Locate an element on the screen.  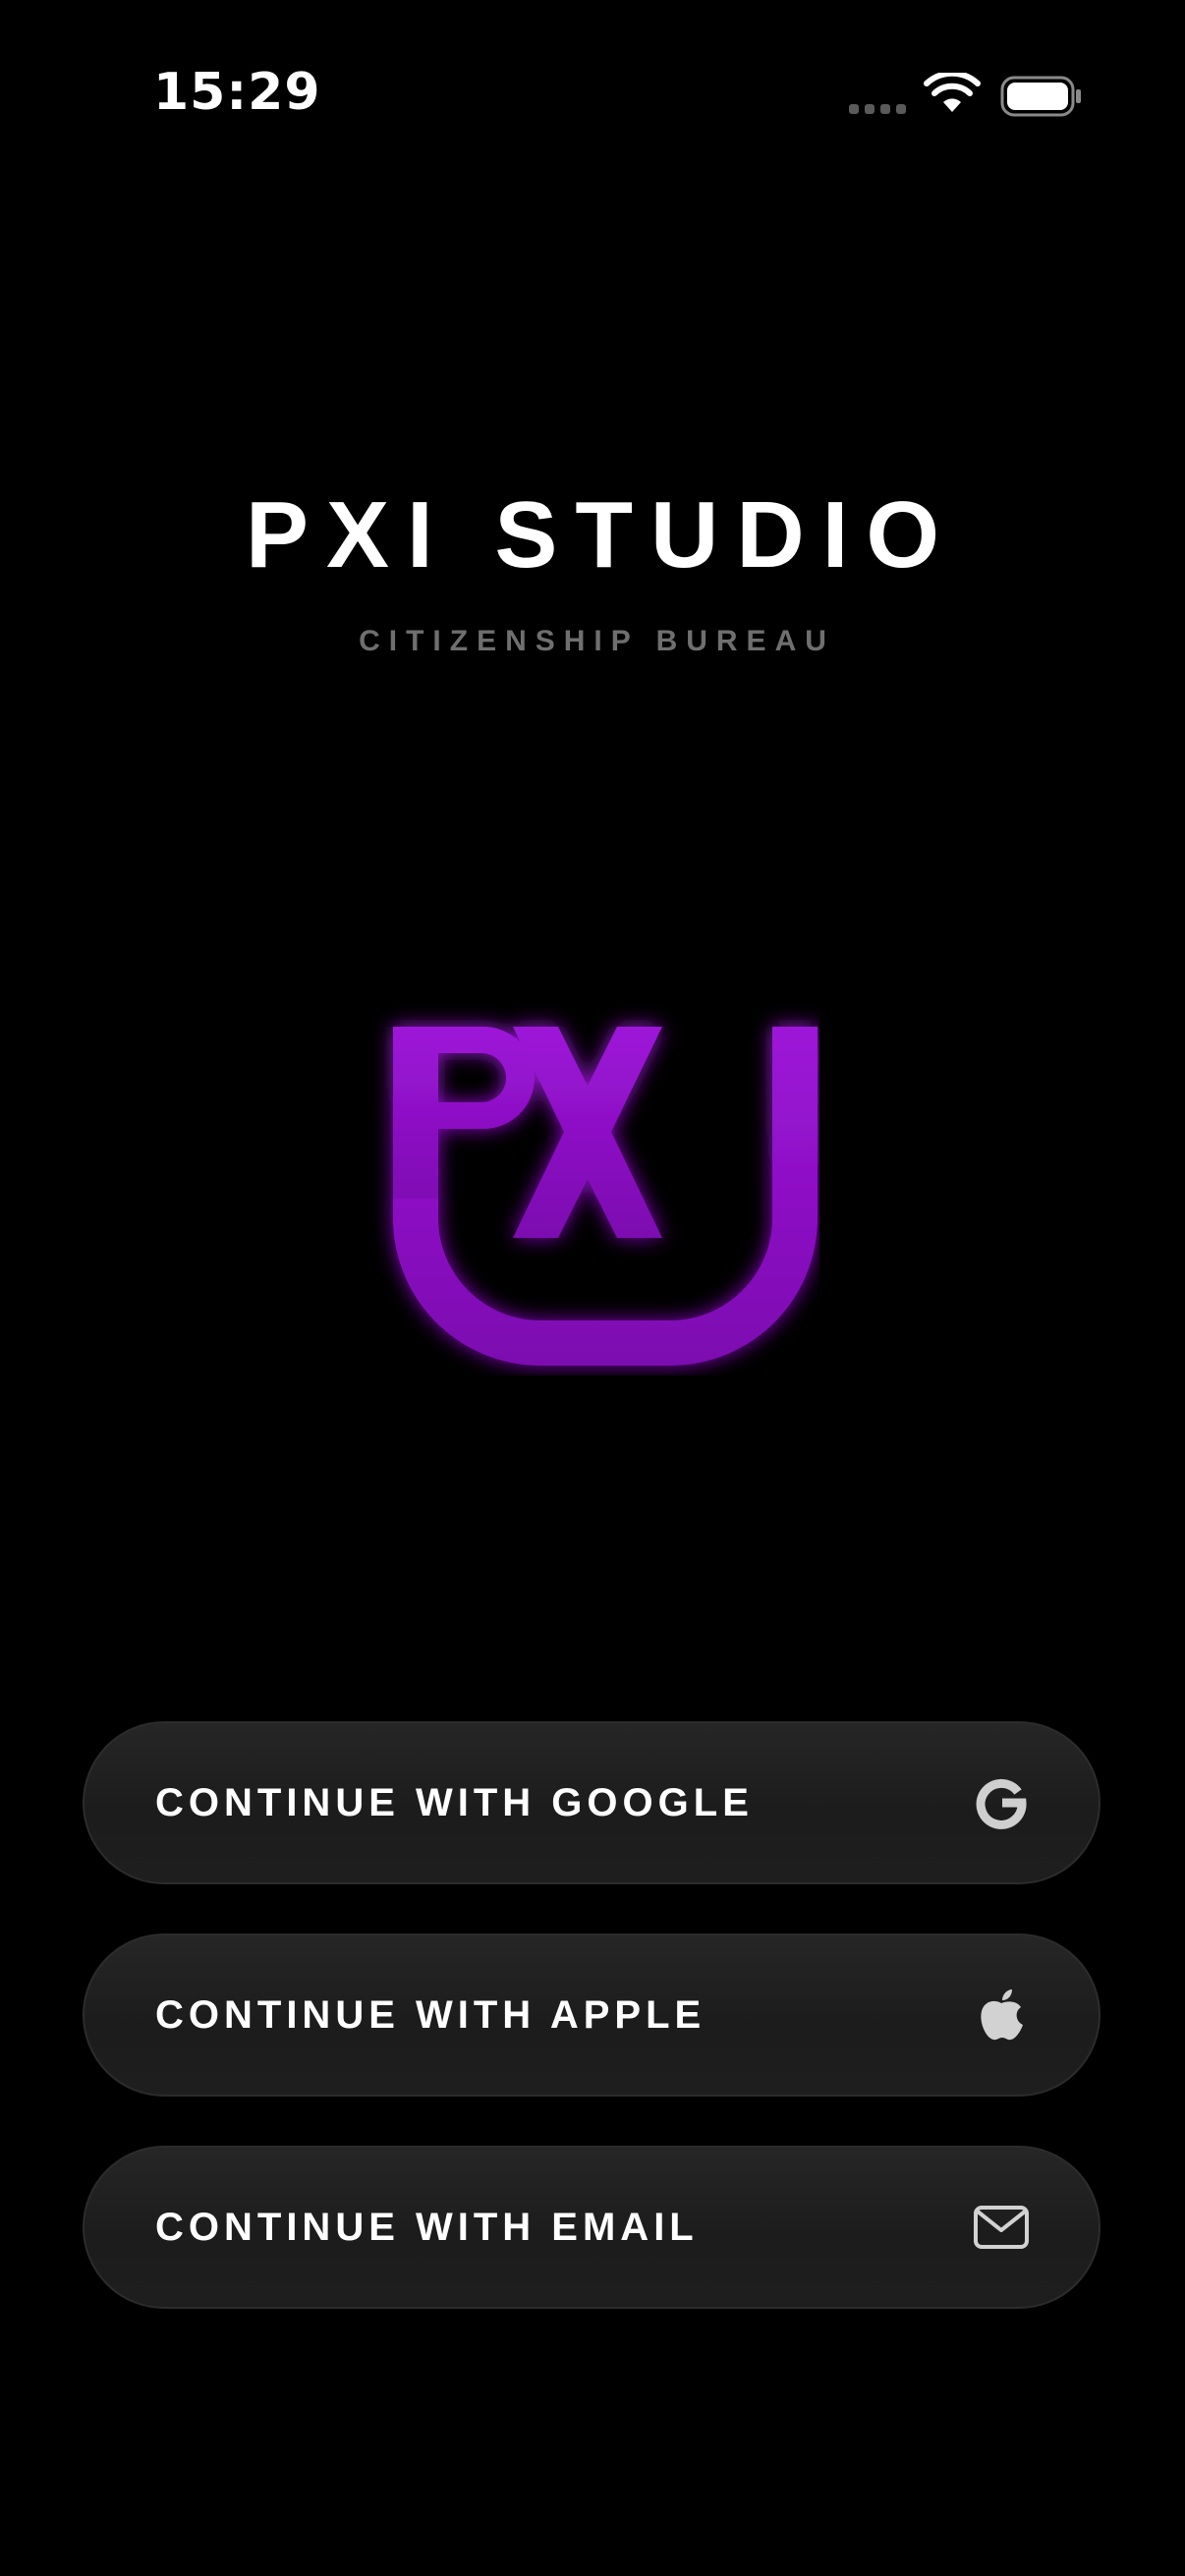
apple-icon is located at coordinates (1002, 2015).